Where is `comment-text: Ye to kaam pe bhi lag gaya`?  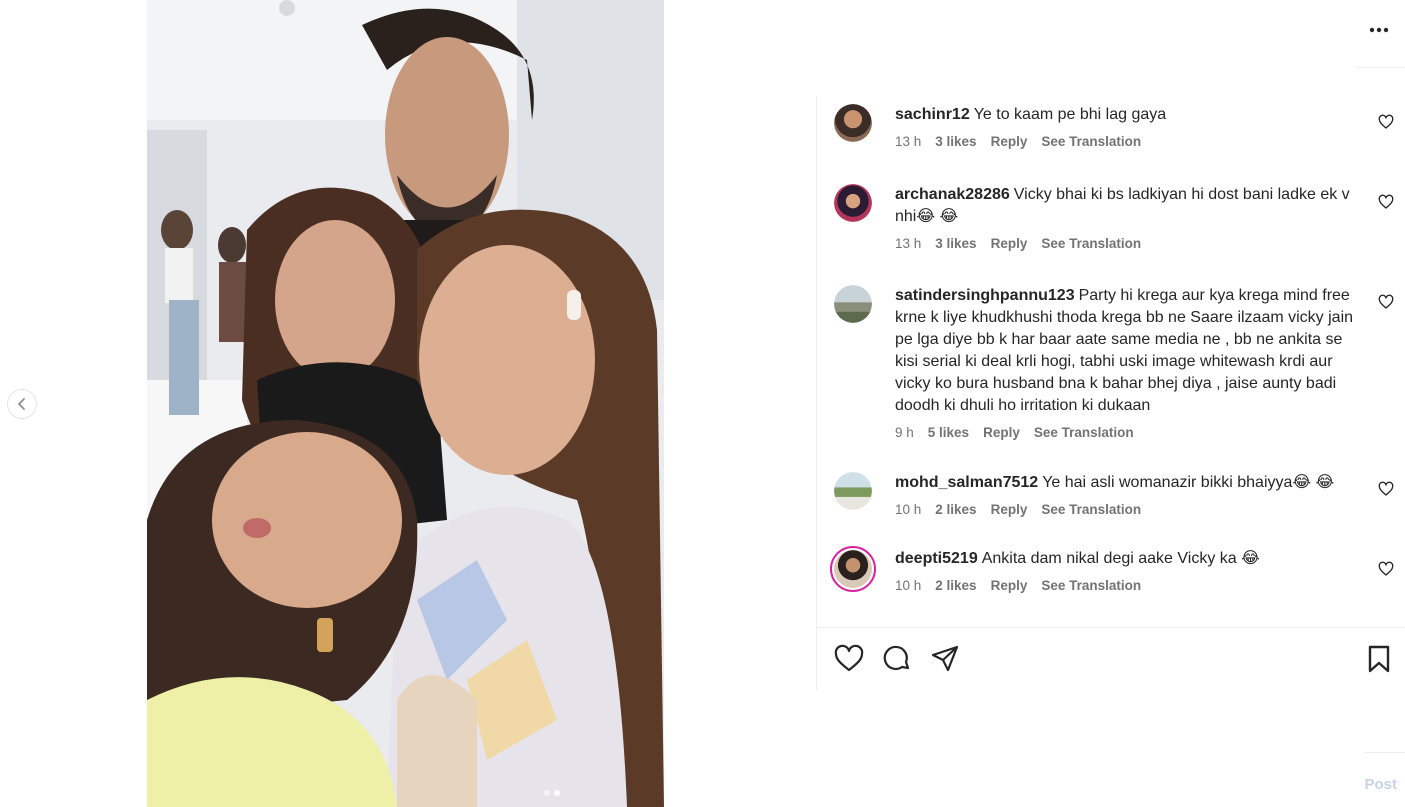
comment-text: Ye to kaam pe bhi lag gaya is located at coordinates (1070, 114).